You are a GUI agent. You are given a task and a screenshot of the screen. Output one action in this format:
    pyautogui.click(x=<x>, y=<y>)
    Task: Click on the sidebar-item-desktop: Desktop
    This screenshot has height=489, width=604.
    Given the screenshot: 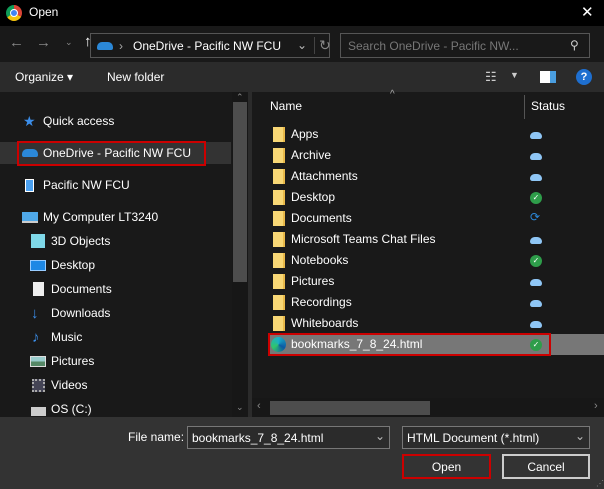 What is the action you would take?
    pyautogui.click(x=115, y=265)
    